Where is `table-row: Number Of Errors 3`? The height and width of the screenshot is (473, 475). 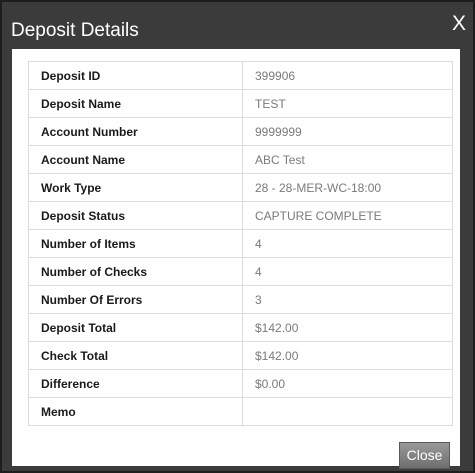 table-row: Number Of Errors 3 is located at coordinates (240, 299).